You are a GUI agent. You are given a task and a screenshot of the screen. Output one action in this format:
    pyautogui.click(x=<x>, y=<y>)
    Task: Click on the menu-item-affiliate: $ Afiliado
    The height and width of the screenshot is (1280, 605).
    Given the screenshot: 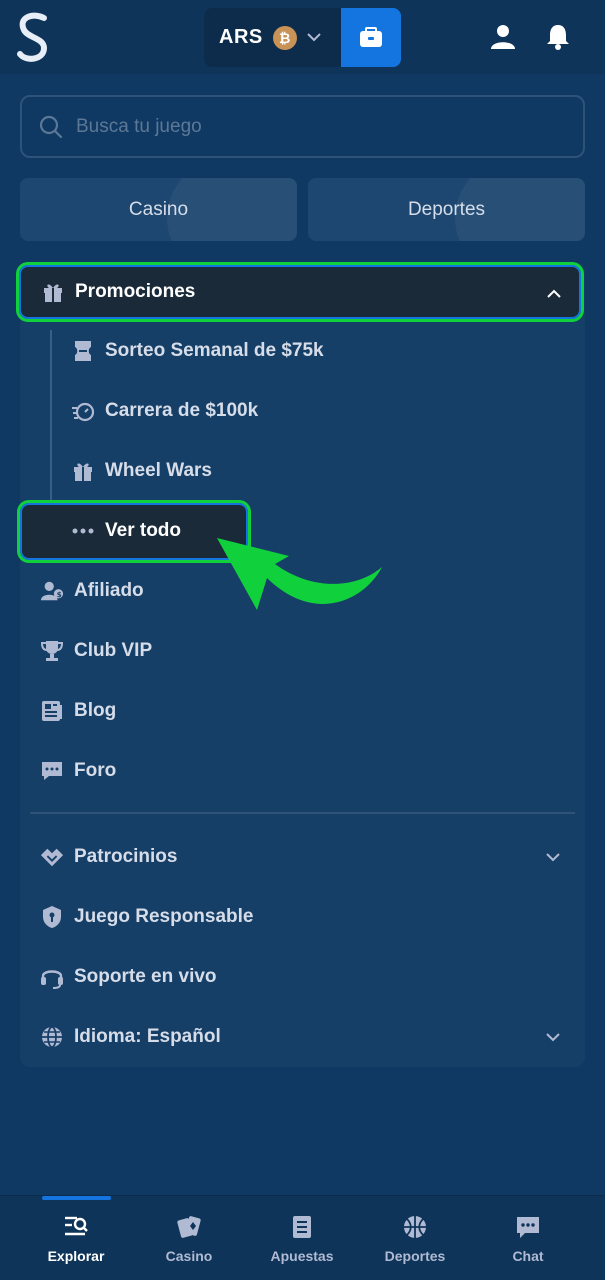 What is the action you would take?
    pyautogui.click(x=92, y=591)
    